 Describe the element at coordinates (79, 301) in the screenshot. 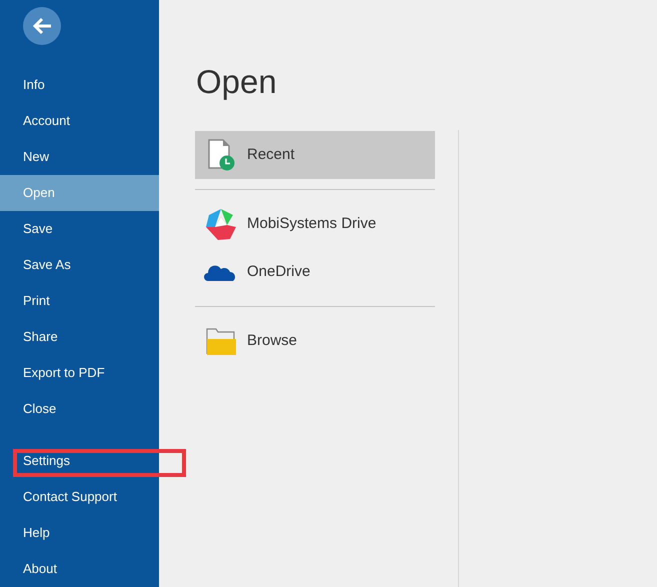

I see `nav-item: Print` at that location.